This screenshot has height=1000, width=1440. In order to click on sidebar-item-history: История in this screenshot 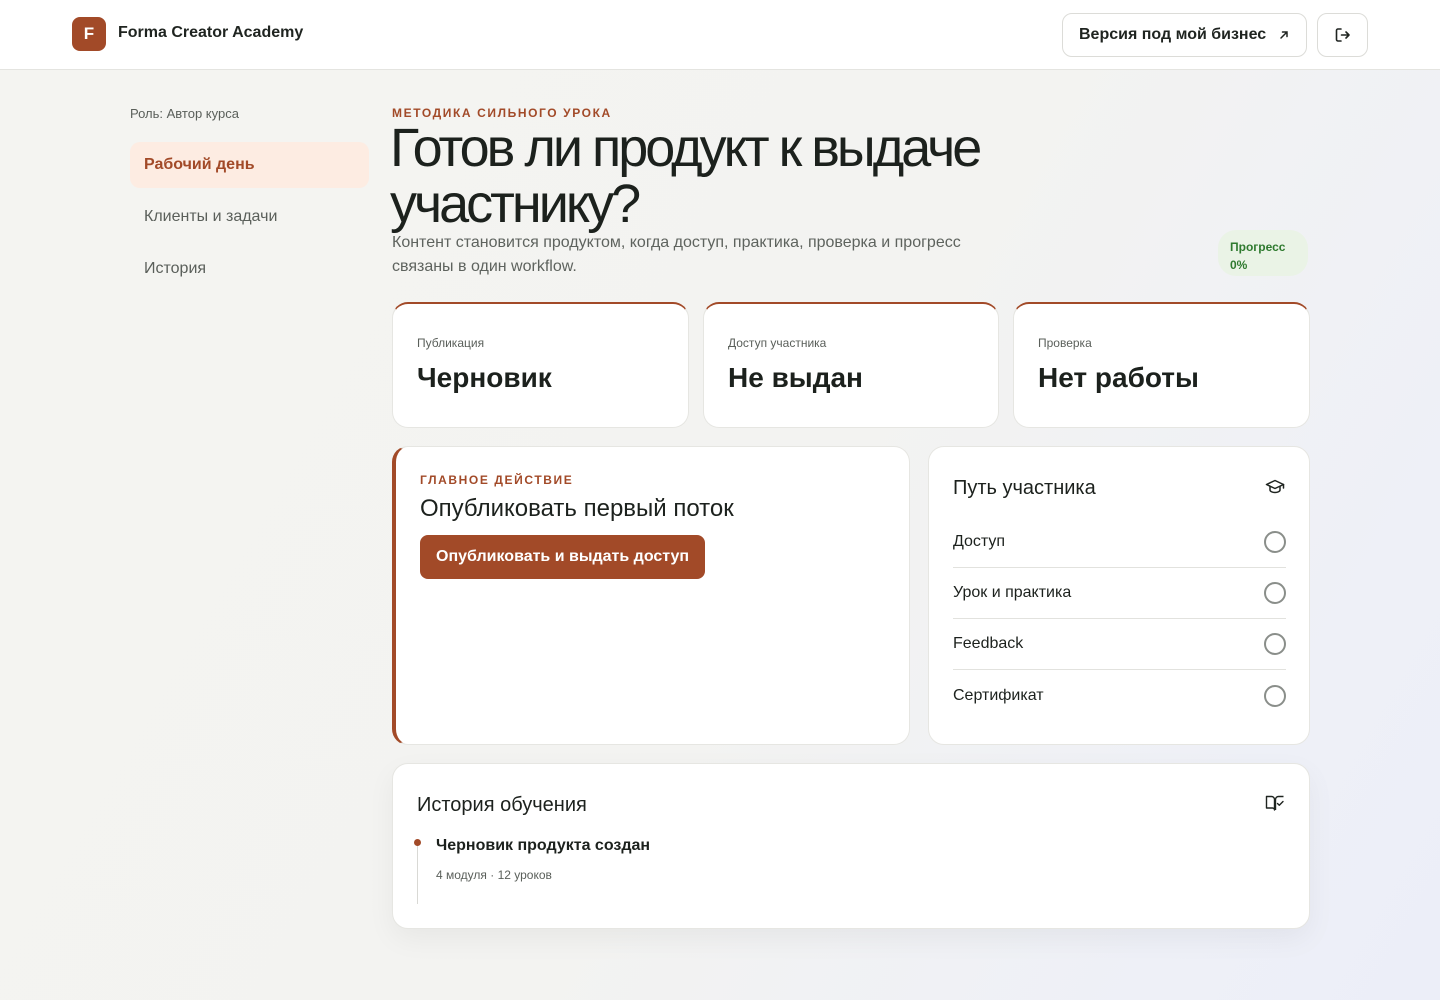, I will do `click(249, 269)`.